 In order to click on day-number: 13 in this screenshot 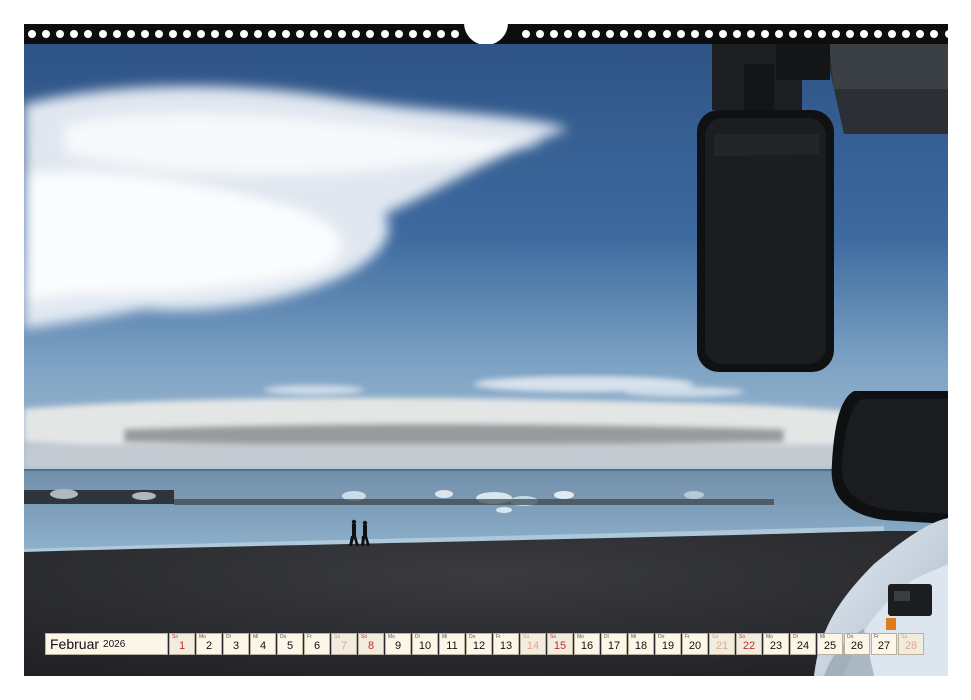, I will do `click(506, 646)`.